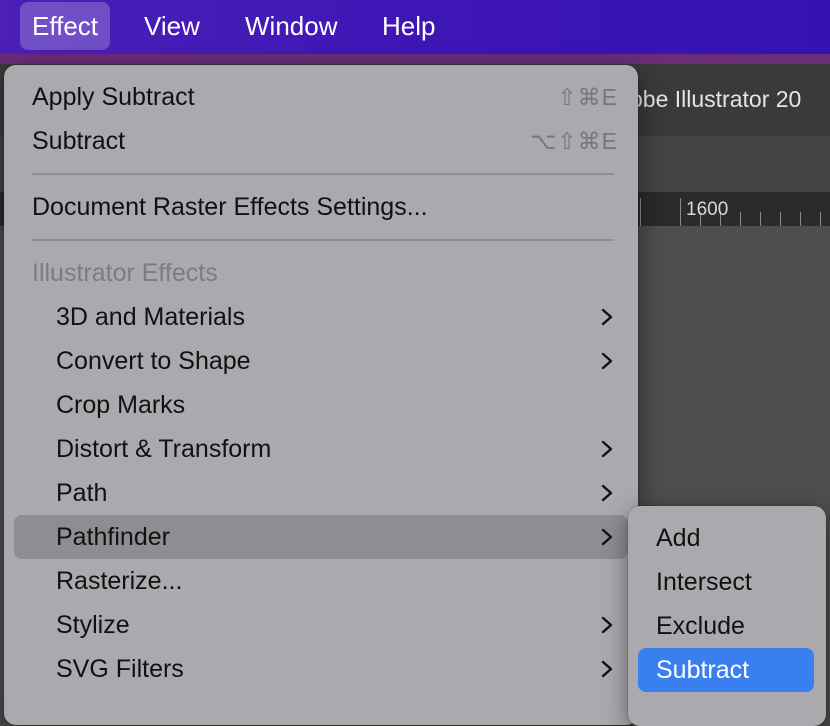 The width and height of the screenshot is (830, 726). Describe the element at coordinates (726, 582) in the screenshot. I see `submenu-item-intersect: Intersect` at that location.